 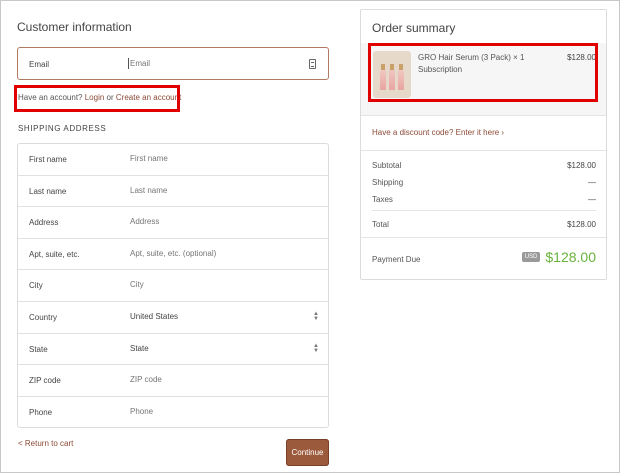 I want to click on phone-row: Phone, so click(x=173, y=413).